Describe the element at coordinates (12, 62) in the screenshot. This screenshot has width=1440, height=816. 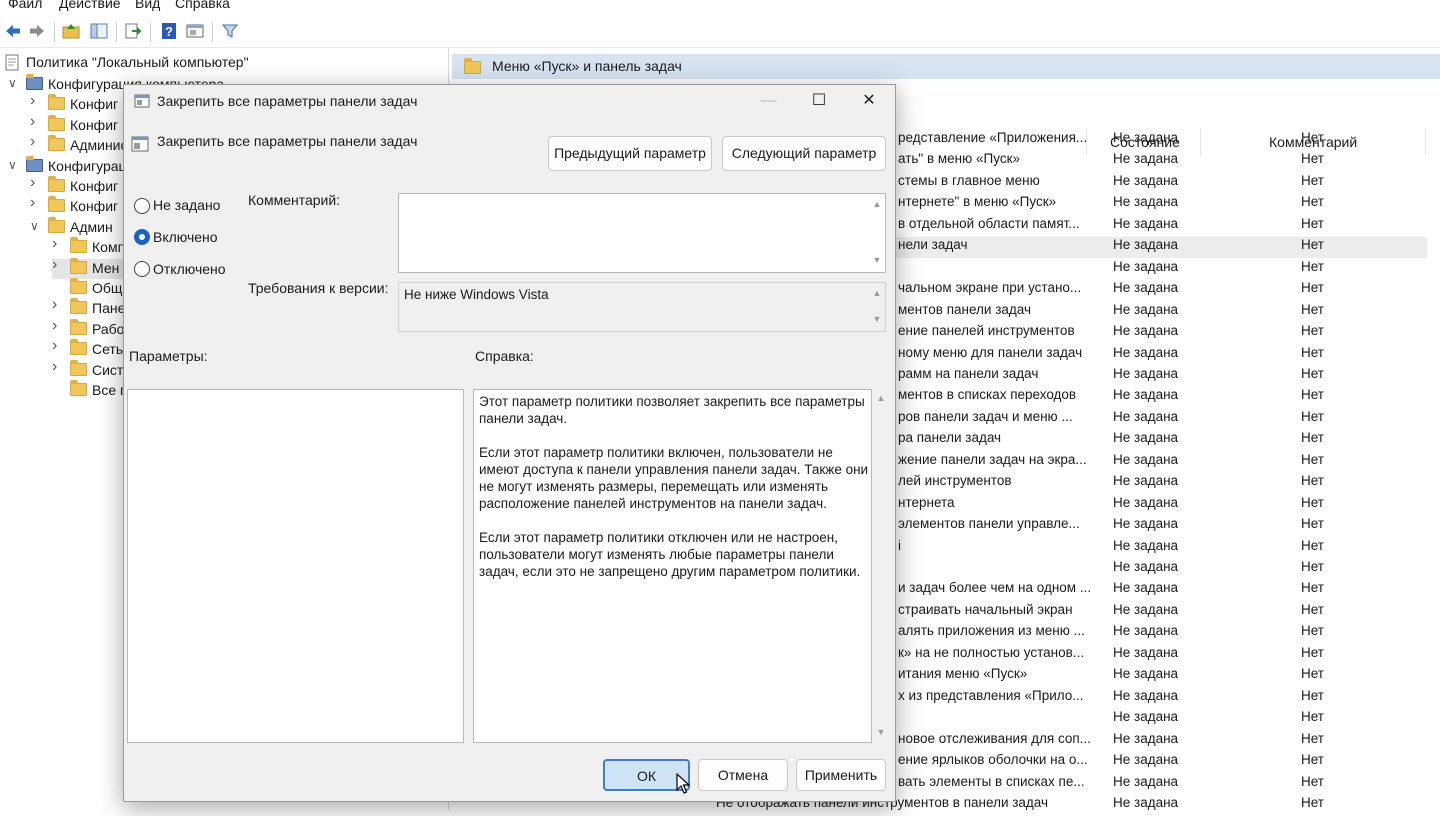
I see `policy-document-icon` at that location.